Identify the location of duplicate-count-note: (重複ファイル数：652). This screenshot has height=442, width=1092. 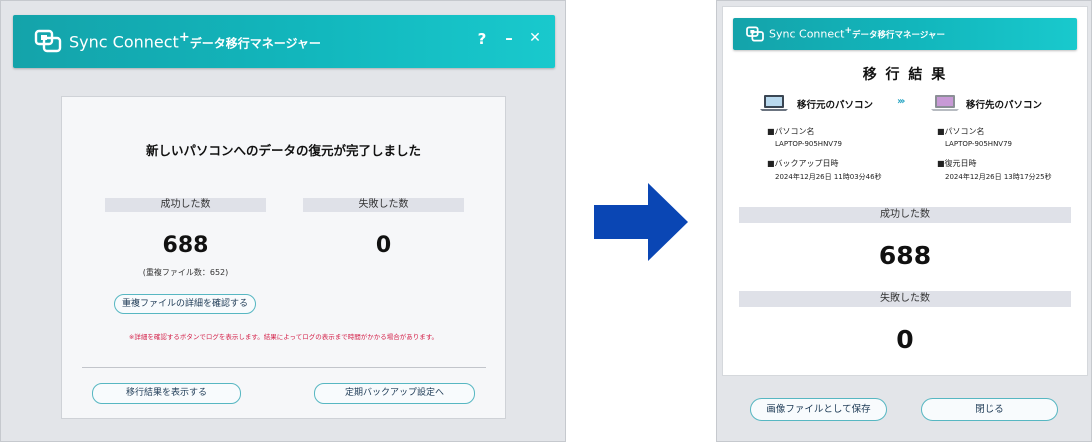
(185, 272).